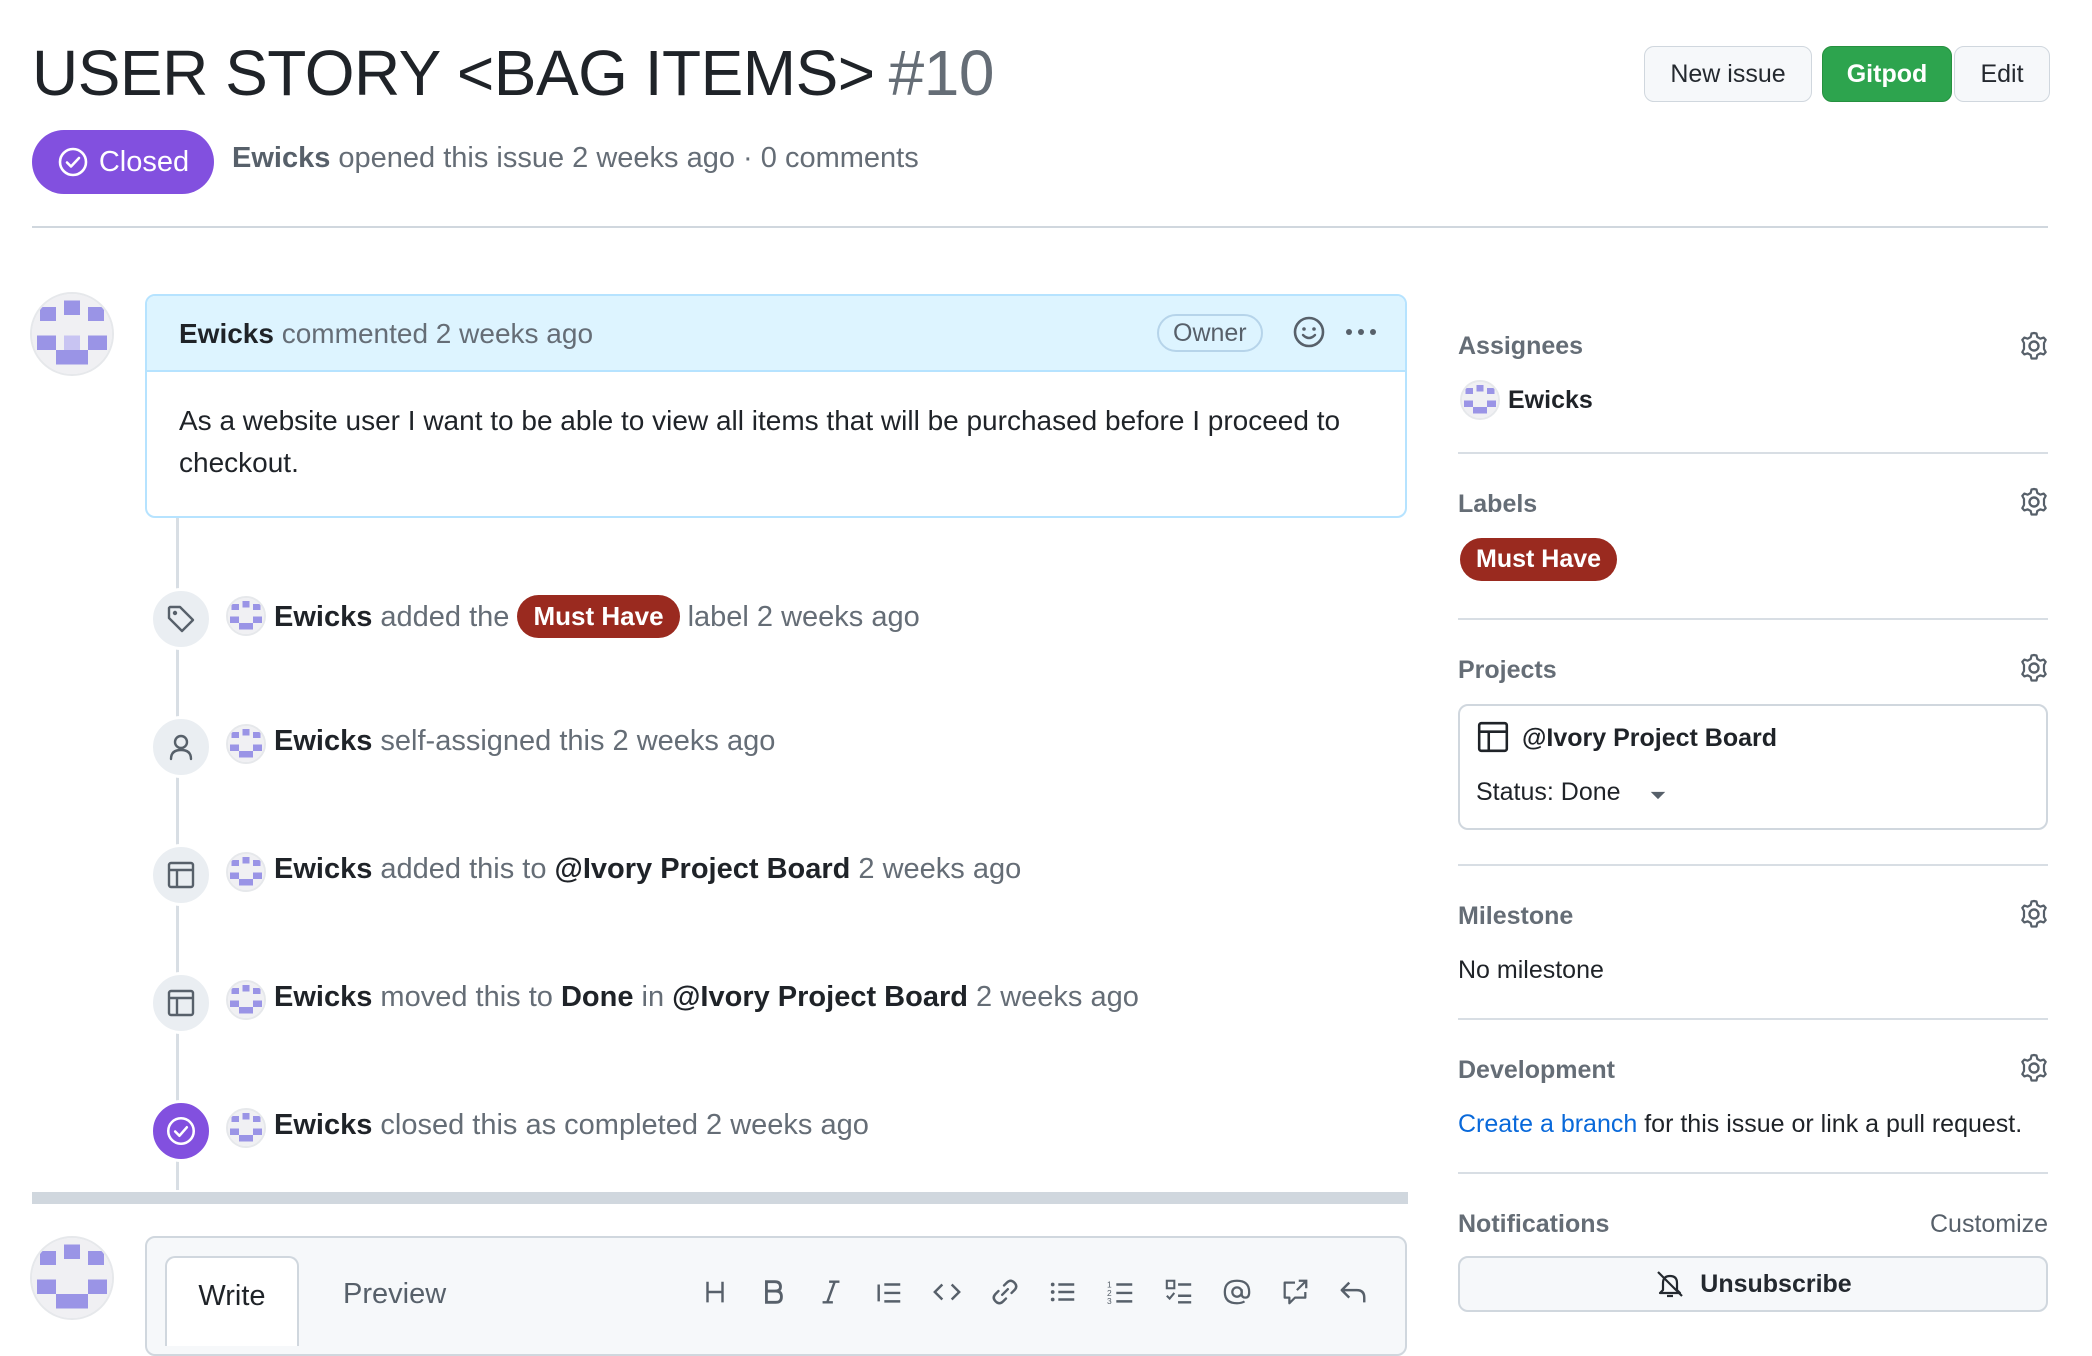 The height and width of the screenshot is (1356, 2092). Describe the element at coordinates (1776, 1283) in the screenshot. I see `unsubscribe-label: Unsubscribe` at that location.